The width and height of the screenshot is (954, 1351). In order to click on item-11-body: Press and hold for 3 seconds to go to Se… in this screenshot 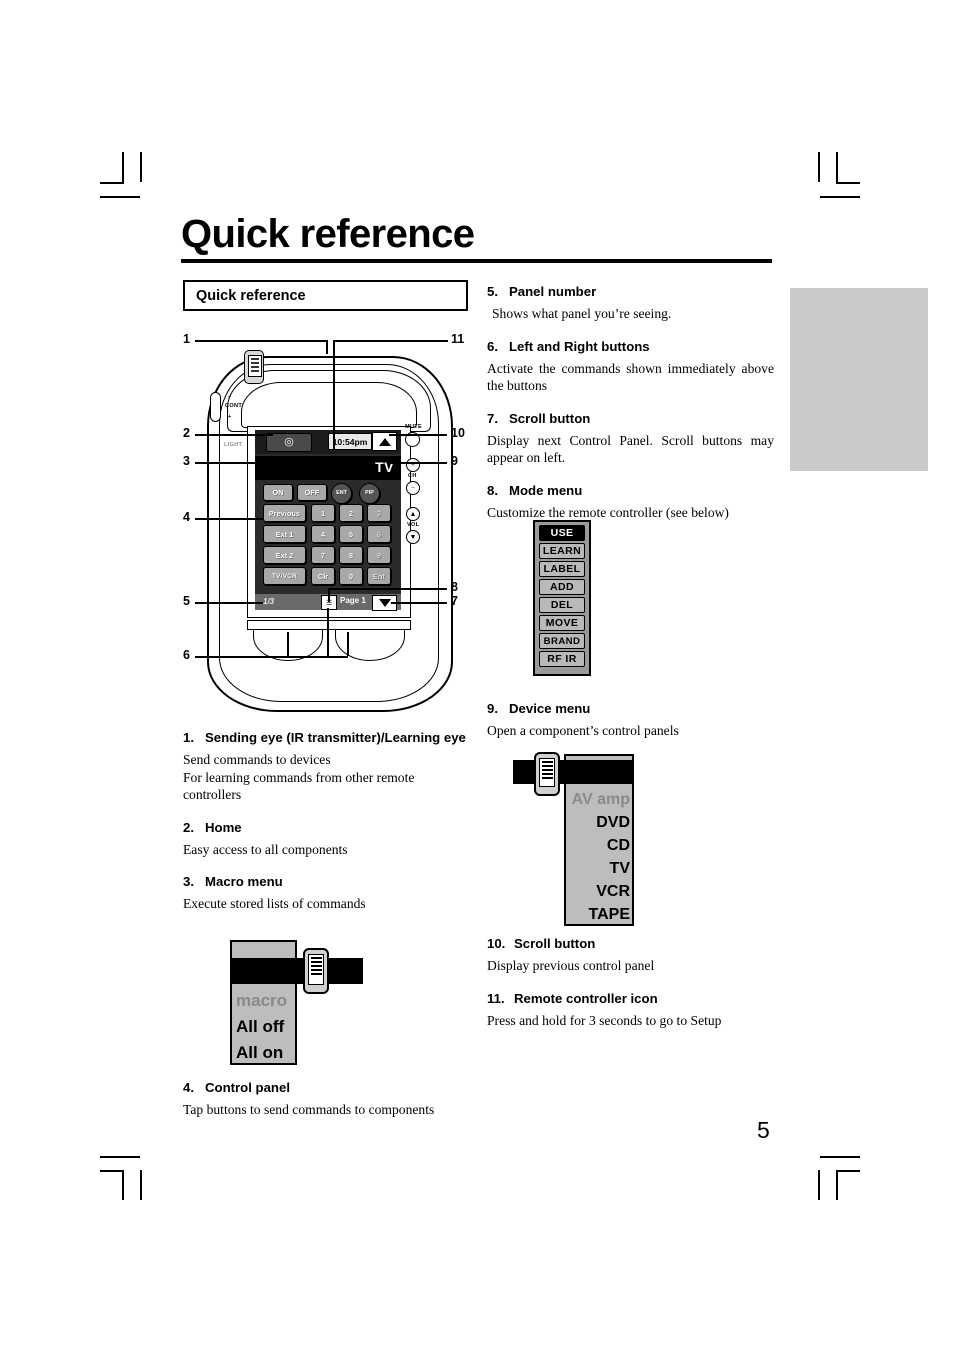, I will do `click(604, 1020)`.